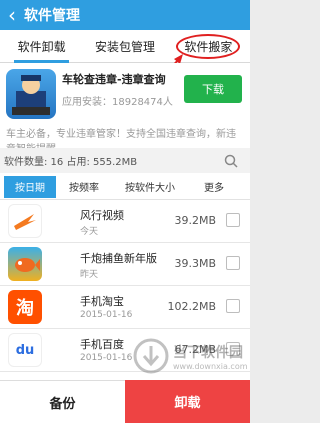  What do you see at coordinates (89, 232) in the screenshot?
I see `app-date: 今天` at bounding box center [89, 232].